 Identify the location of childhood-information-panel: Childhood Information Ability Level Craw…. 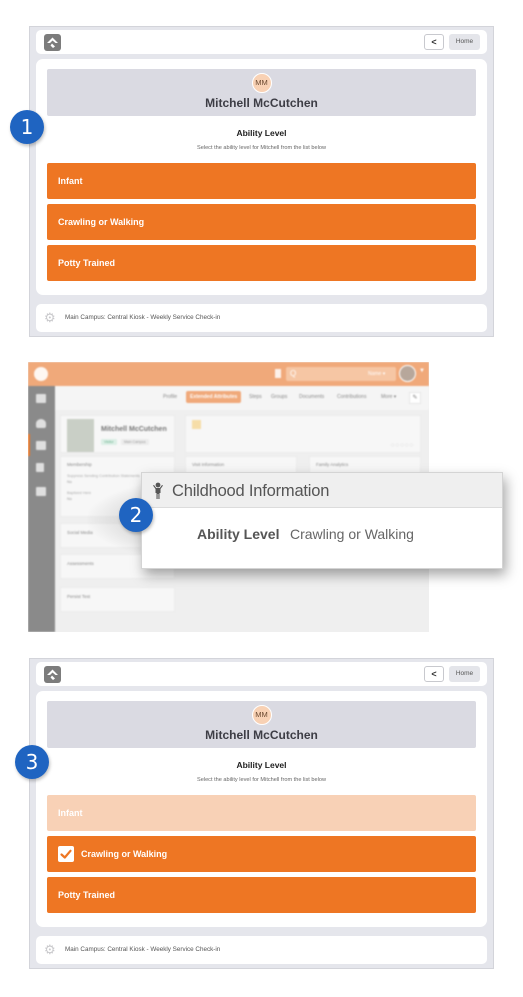
(322, 520).